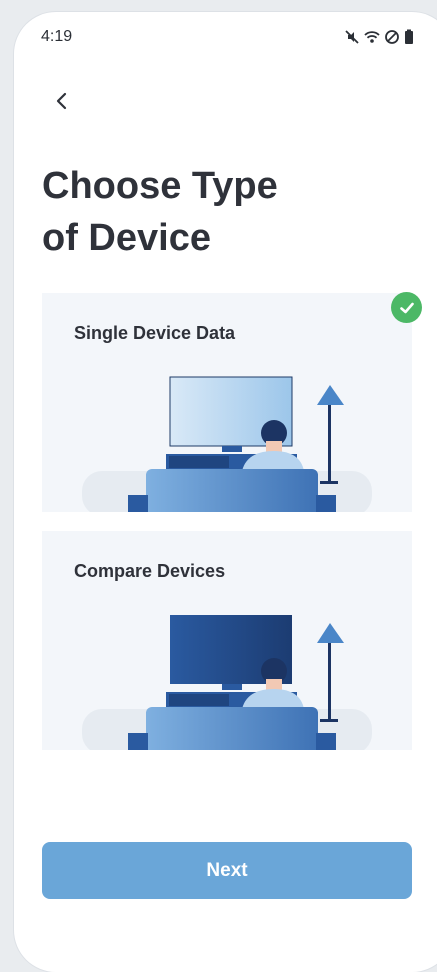  Describe the element at coordinates (225, 36) in the screenshot. I see `status-bar: 4:19` at that location.